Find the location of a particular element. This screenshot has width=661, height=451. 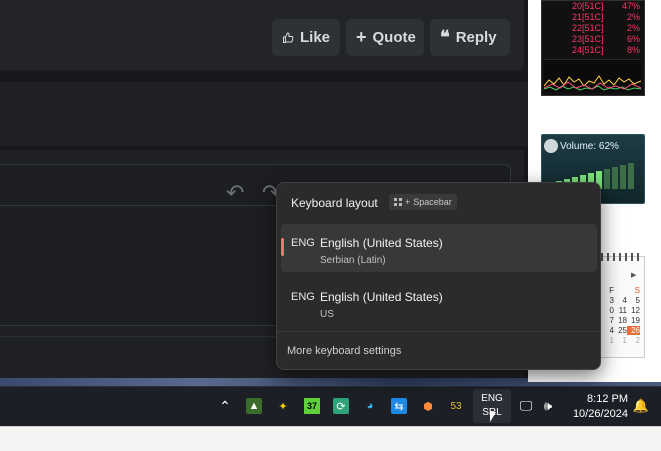

cpu-row: 23[51C] 6% is located at coordinates (593, 39).